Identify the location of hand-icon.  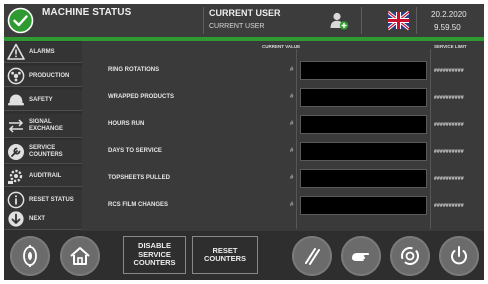
(361, 257).